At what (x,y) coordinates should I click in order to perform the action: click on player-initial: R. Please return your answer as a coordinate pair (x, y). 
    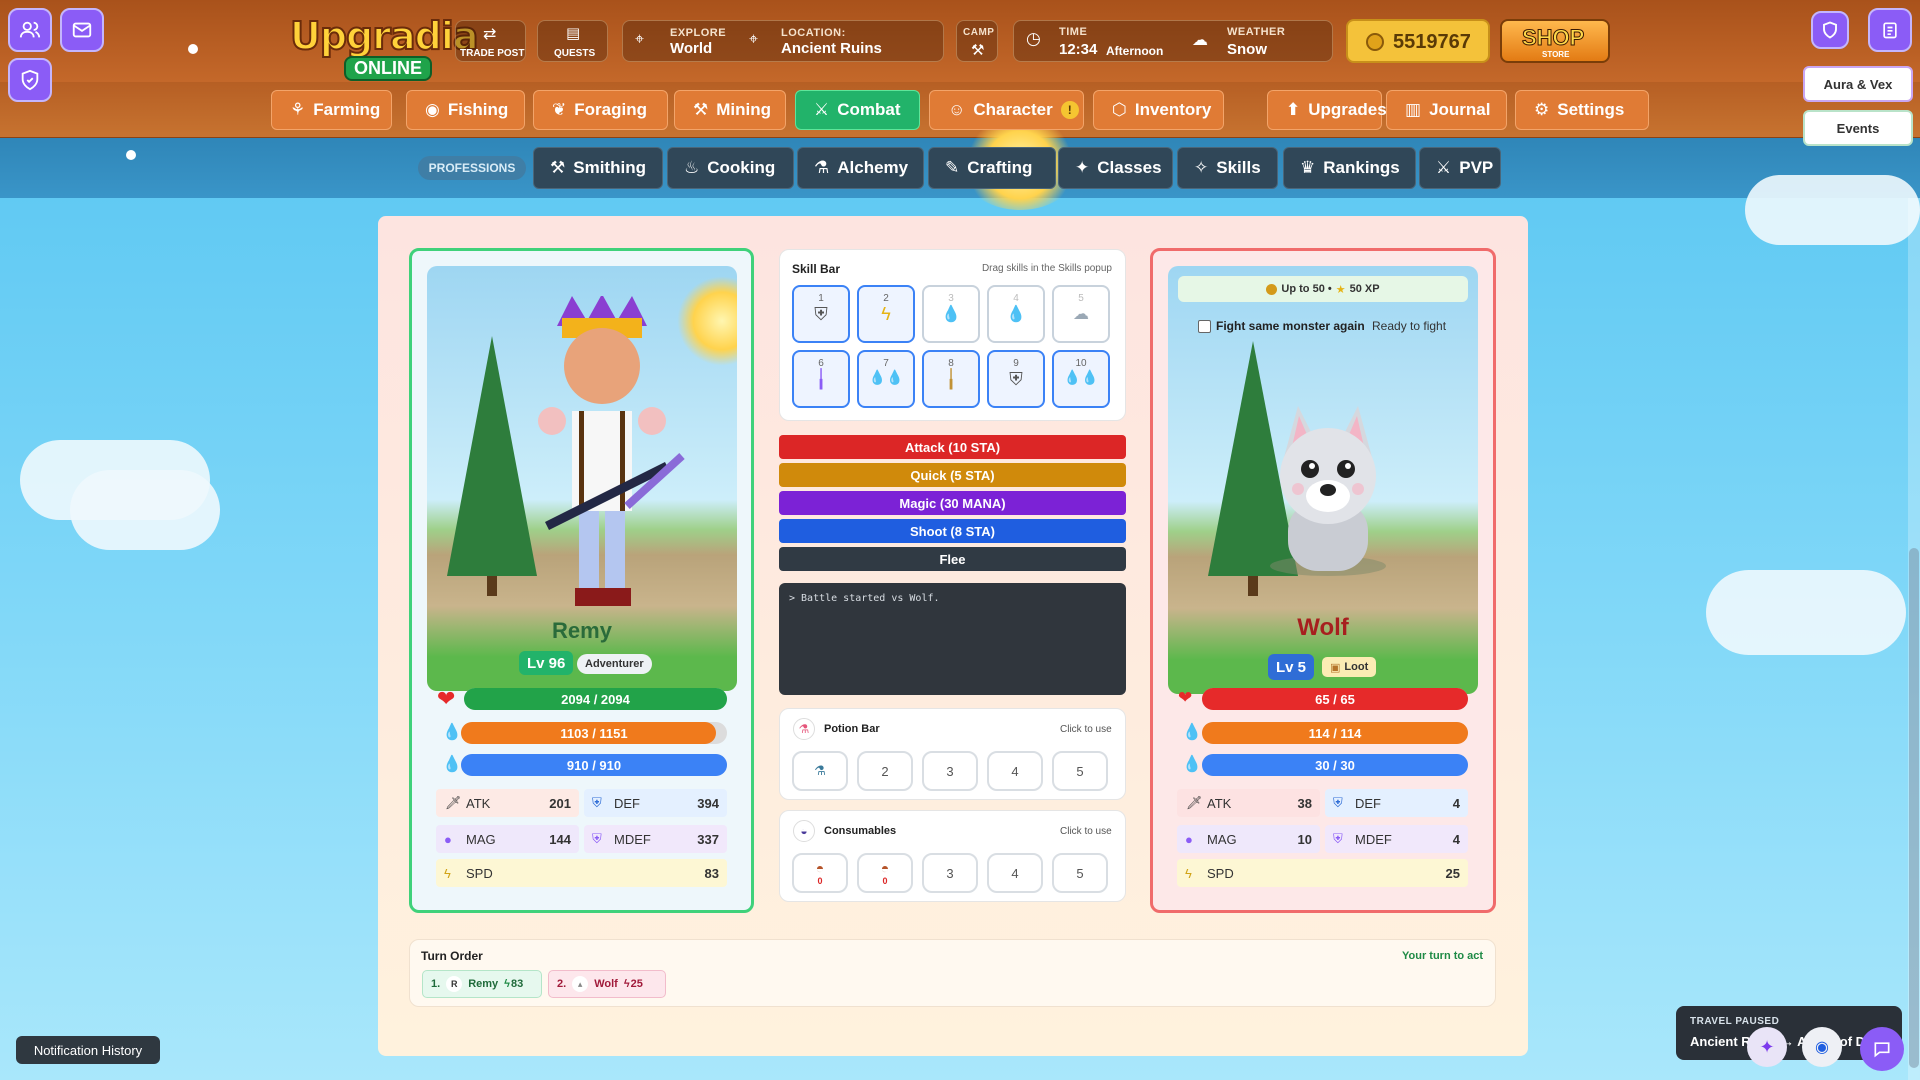
    Looking at the image, I should click on (454, 984).